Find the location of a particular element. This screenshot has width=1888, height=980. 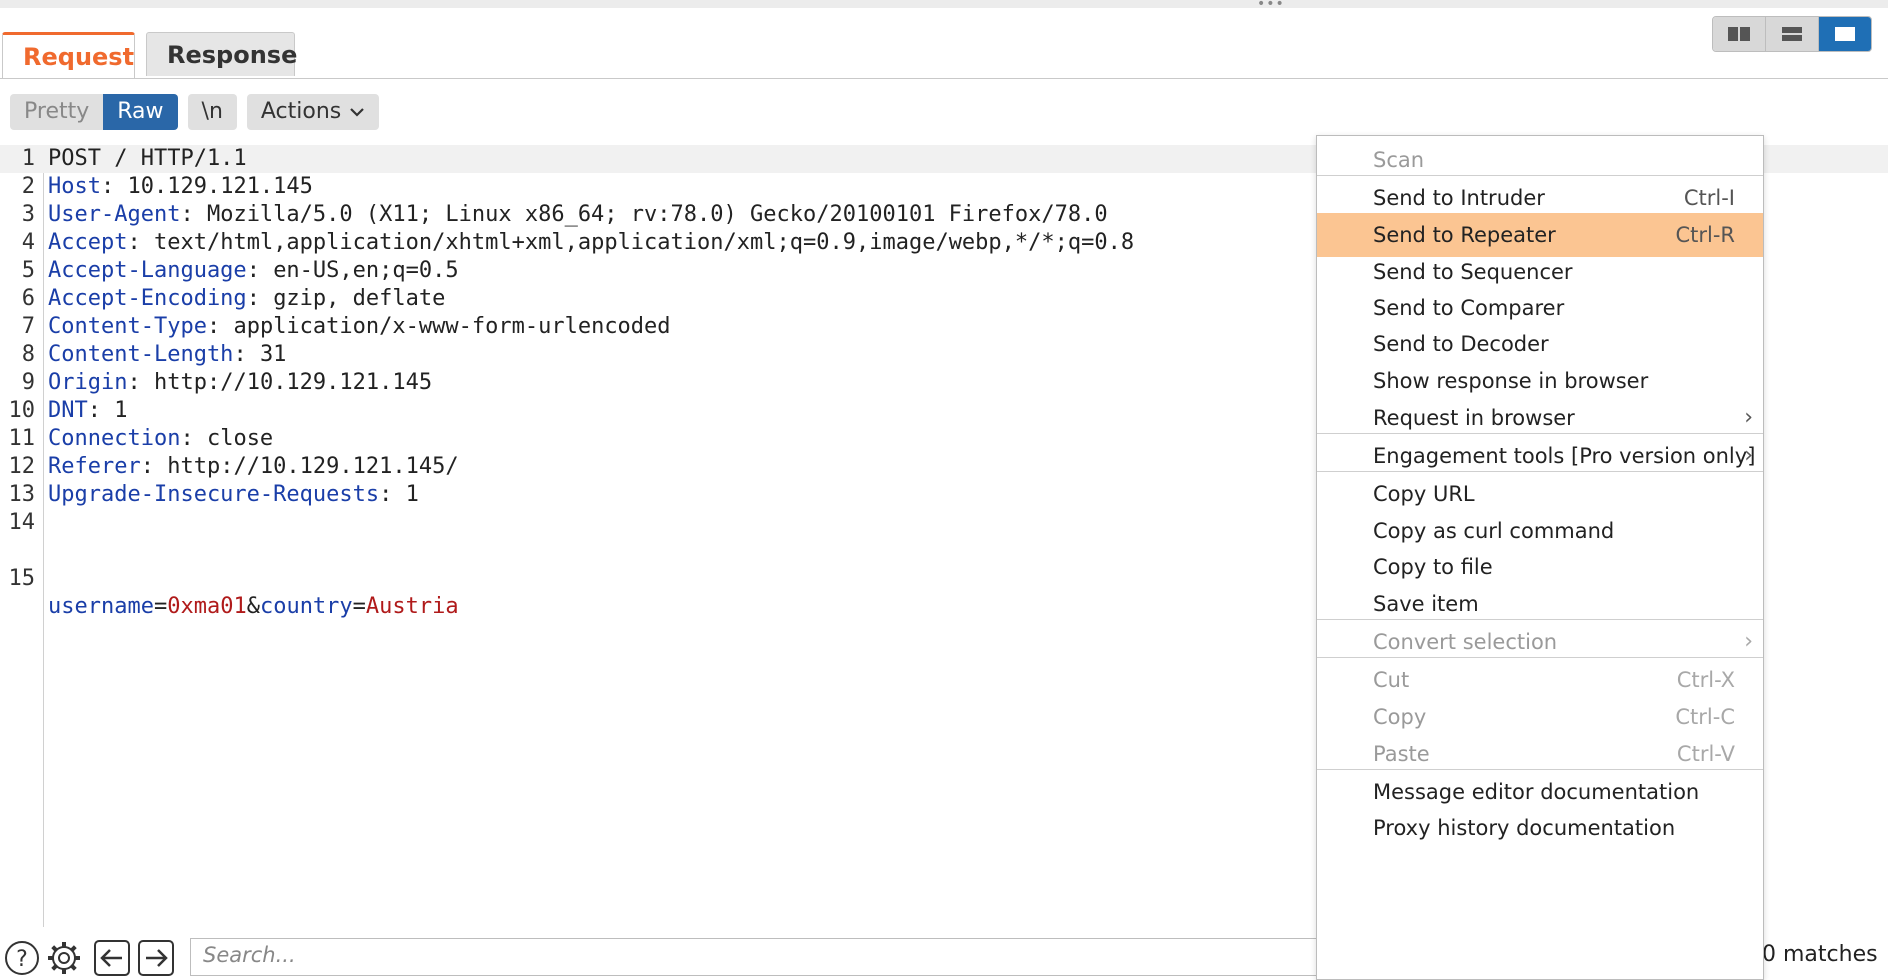

code-text: Host: 10.129.121.145 is located at coordinates (180, 187).